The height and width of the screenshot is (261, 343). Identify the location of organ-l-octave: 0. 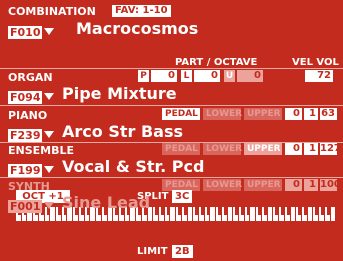
(207, 76).